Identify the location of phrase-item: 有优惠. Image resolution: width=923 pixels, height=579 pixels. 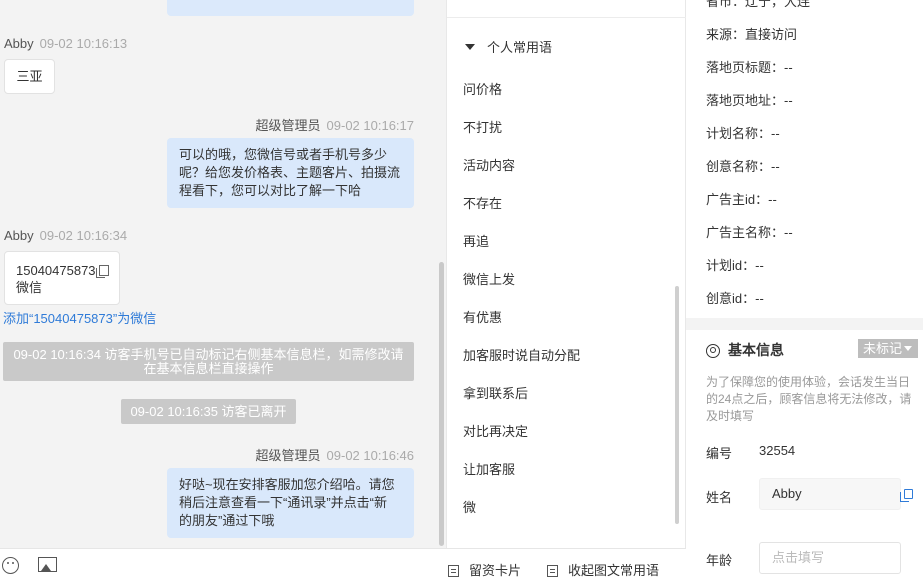
(482, 316).